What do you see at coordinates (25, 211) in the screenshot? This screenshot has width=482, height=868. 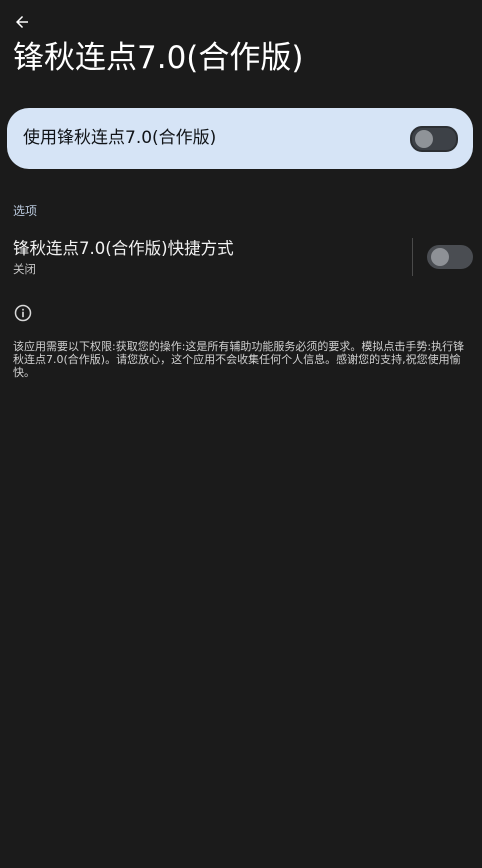 I see `section-header-options: 选项` at bounding box center [25, 211].